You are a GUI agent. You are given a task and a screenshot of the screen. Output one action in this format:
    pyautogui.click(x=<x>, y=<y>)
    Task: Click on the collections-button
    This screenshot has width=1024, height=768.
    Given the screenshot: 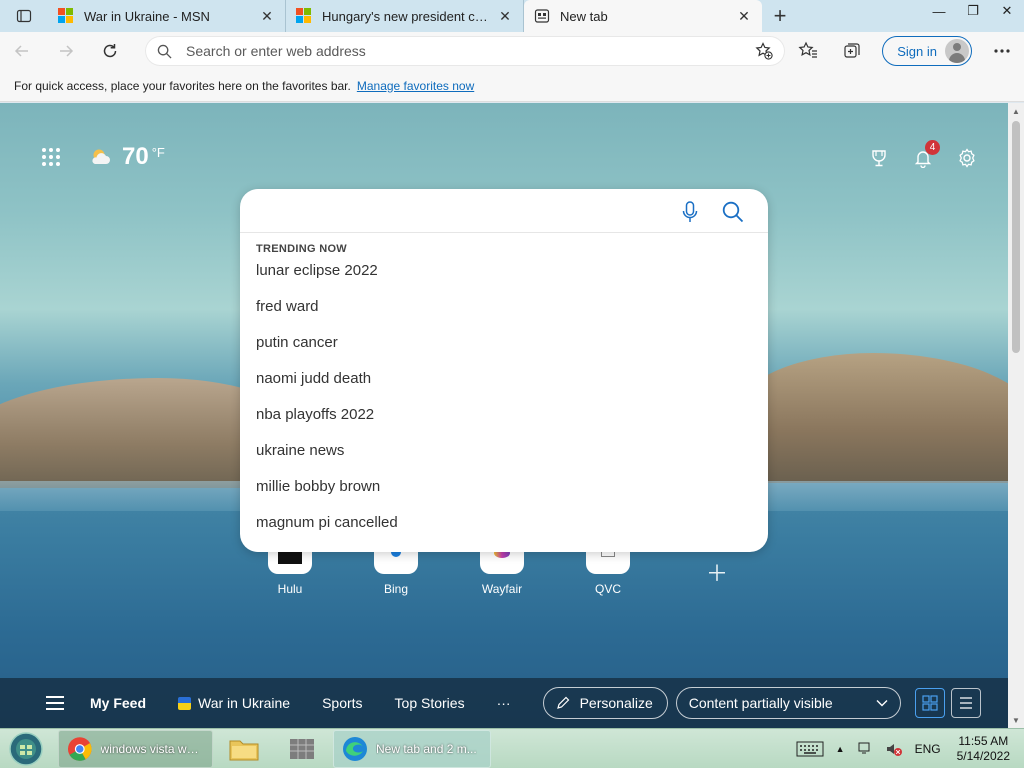 What is the action you would take?
    pyautogui.click(x=852, y=51)
    